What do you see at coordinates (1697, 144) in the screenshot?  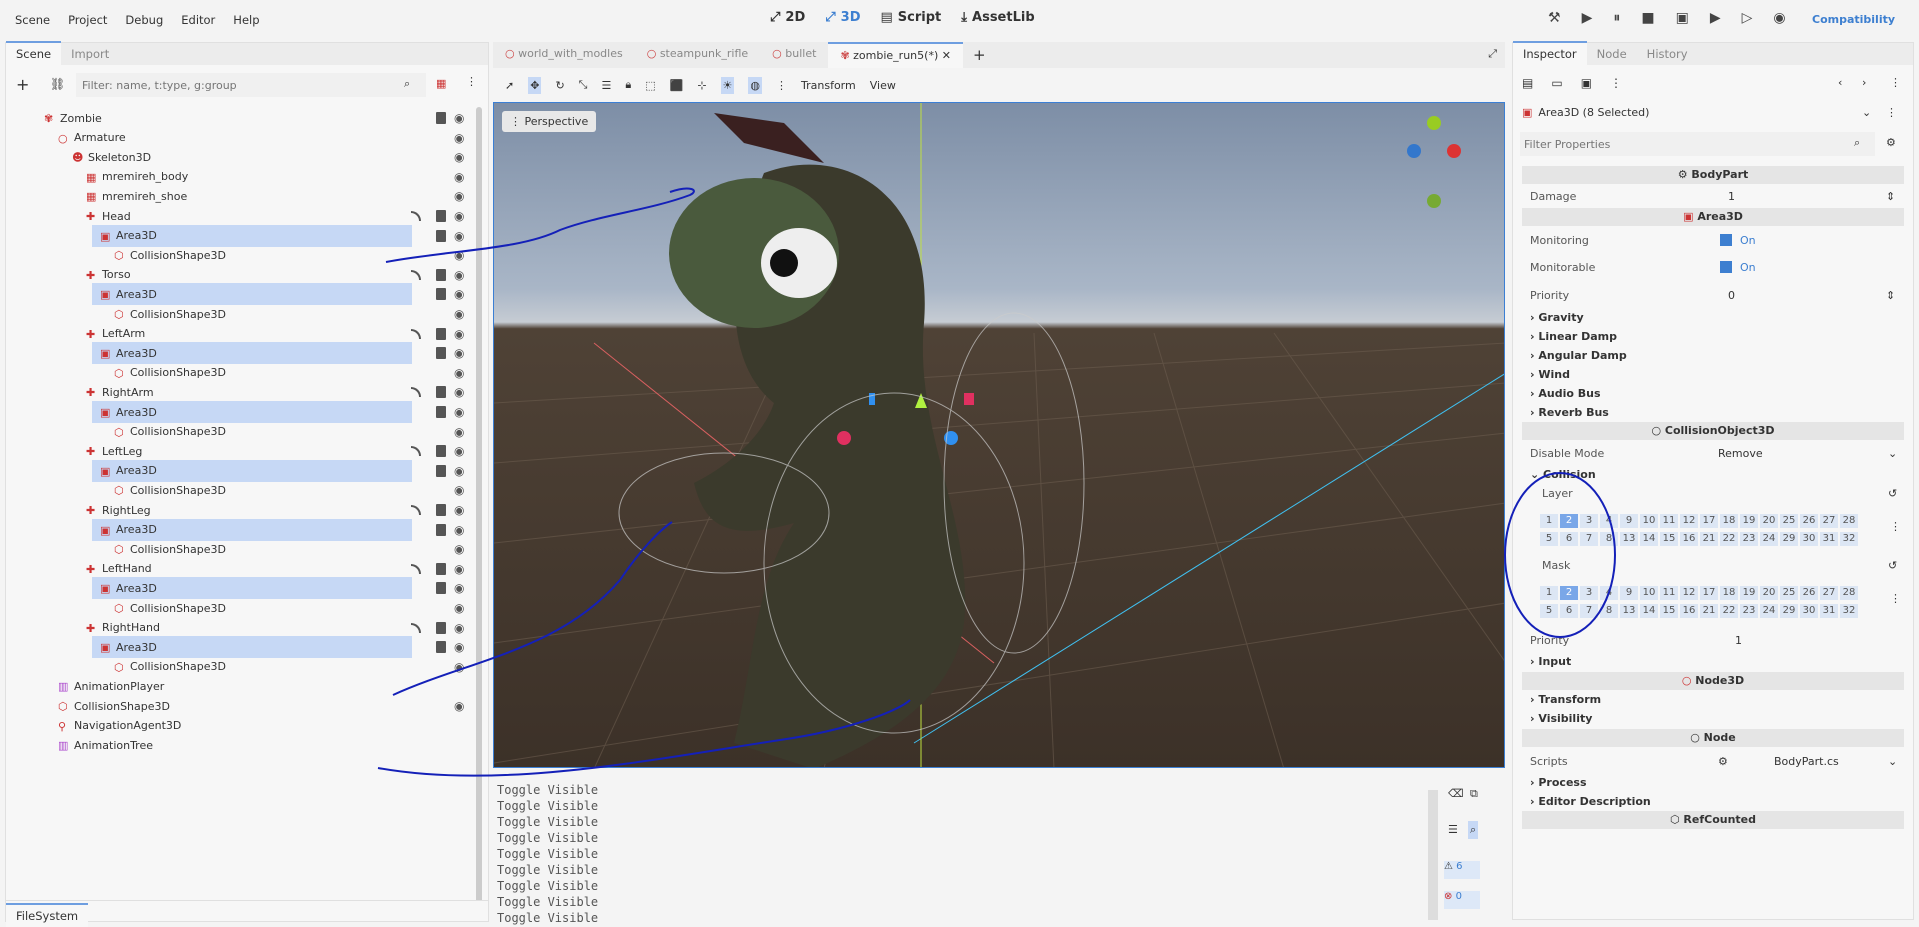 I see `filter-properties-input` at bounding box center [1697, 144].